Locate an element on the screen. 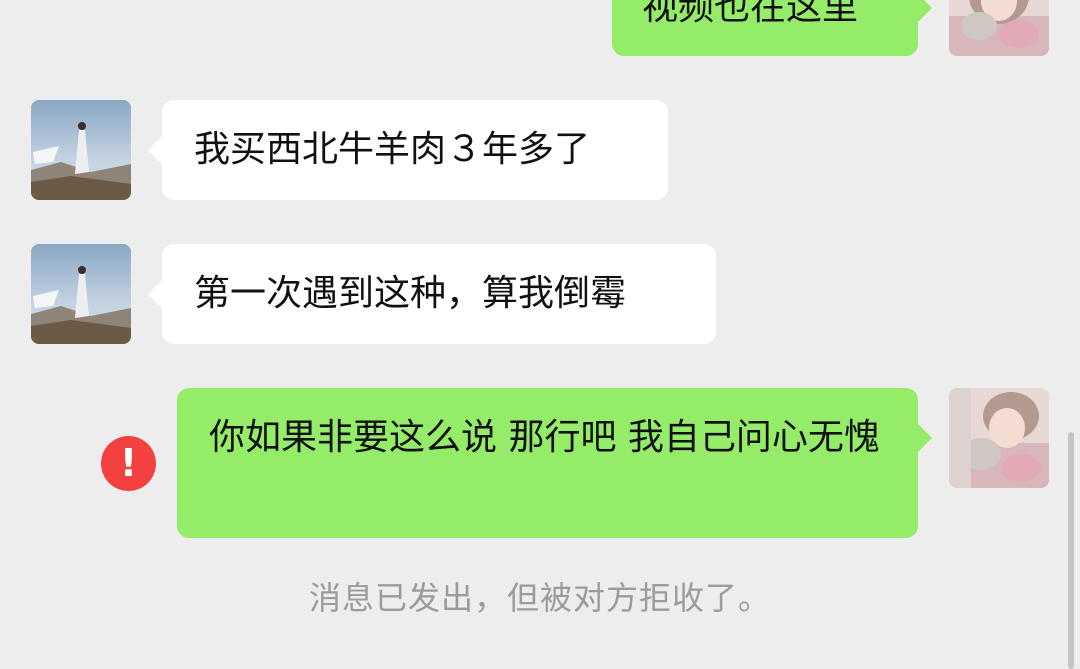 This screenshot has height=669, width=1080. message-text: 视频也在这里 is located at coordinates (750, 14).